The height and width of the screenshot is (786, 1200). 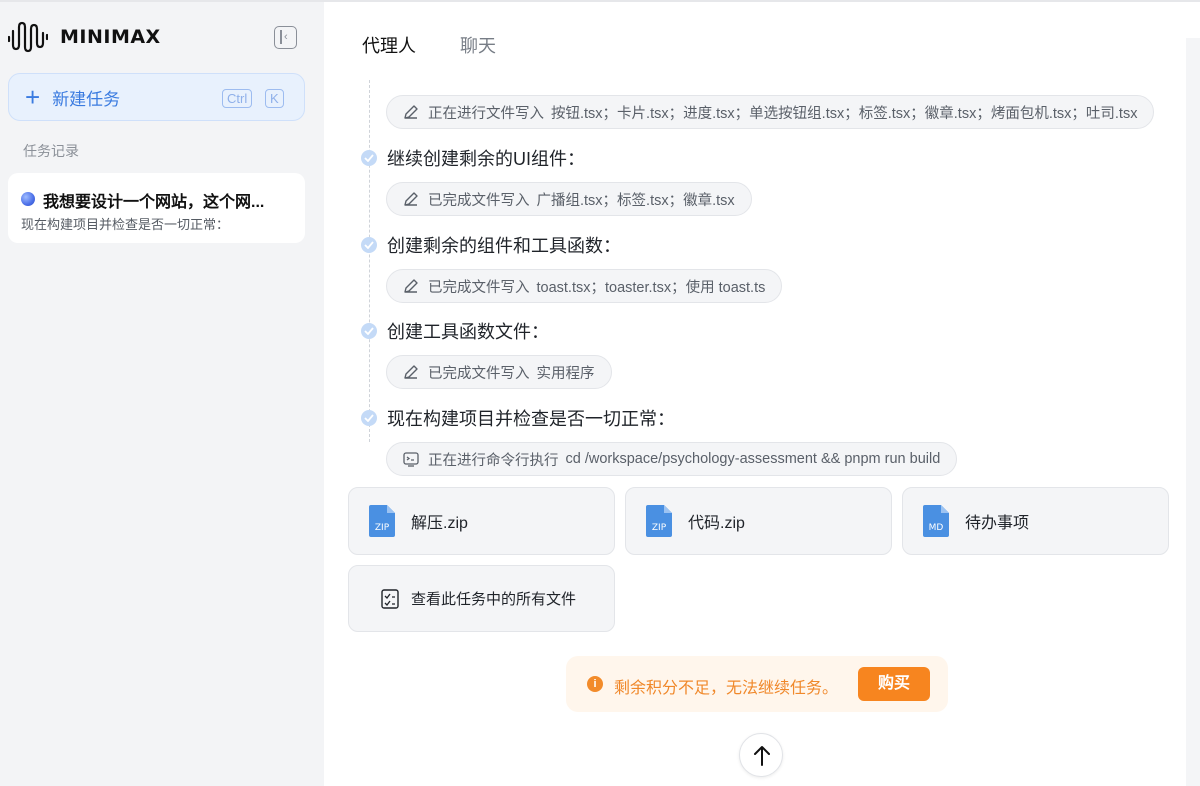 I want to click on tool-detail: toast.tsx；toaster.tsx；使用 toast.ts, so click(x=651, y=287).